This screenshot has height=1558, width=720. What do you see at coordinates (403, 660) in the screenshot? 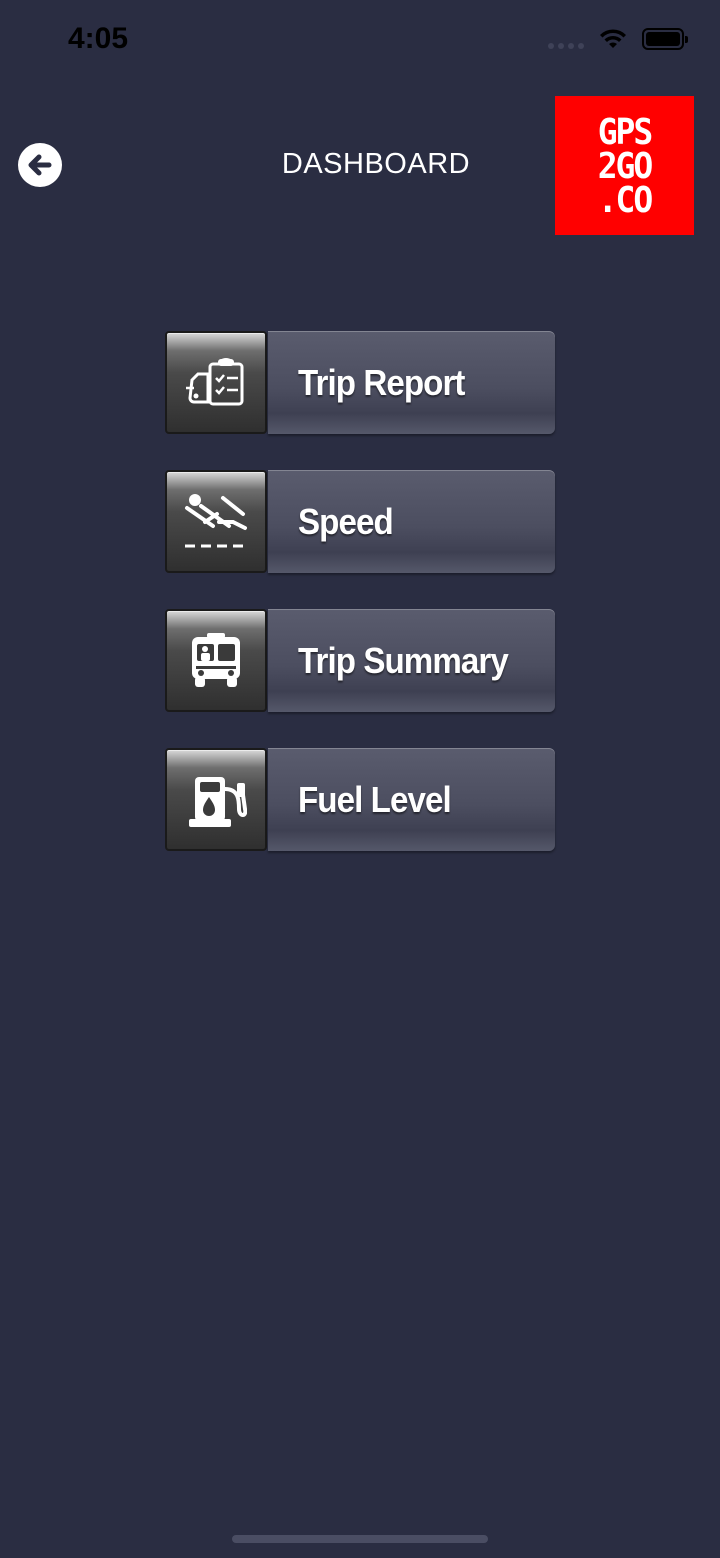
I see `menu-item-label: Trip Summary` at bounding box center [403, 660].